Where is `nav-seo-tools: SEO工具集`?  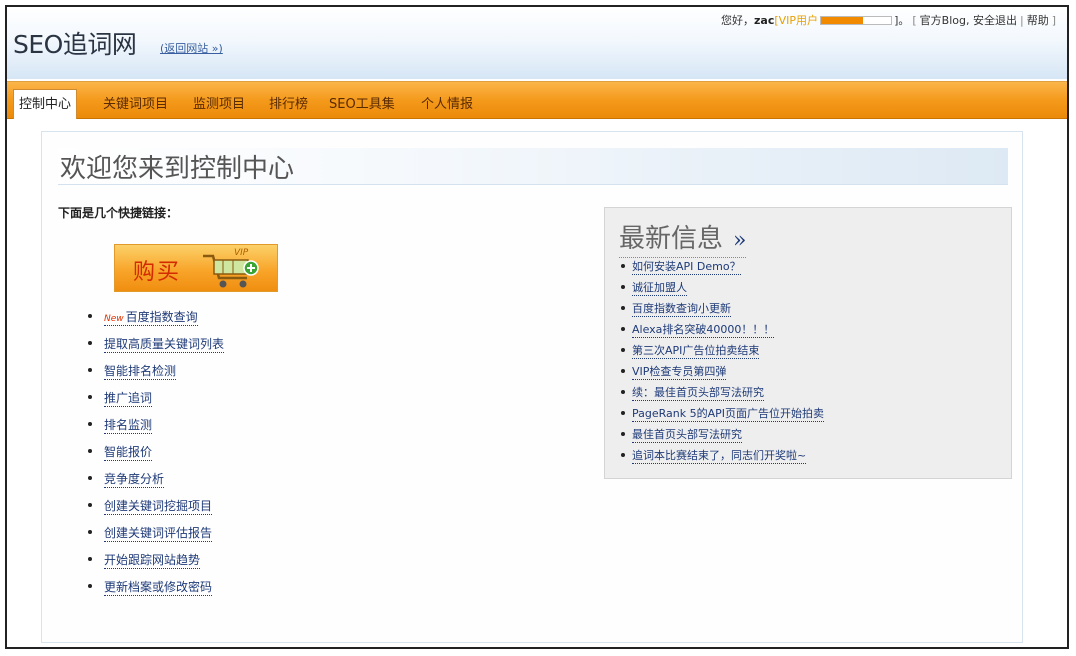 nav-seo-tools: SEO工具集 is located at coordinates (362, 102).